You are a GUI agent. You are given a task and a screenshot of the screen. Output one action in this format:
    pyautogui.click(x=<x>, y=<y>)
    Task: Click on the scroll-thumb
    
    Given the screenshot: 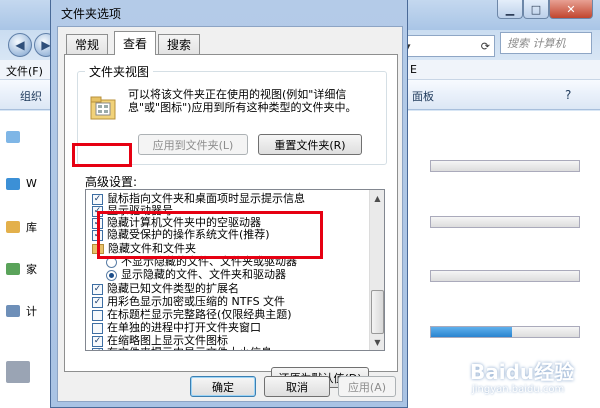 What is the action you would take?
    pyautogui.click(x=377, y=312)
    